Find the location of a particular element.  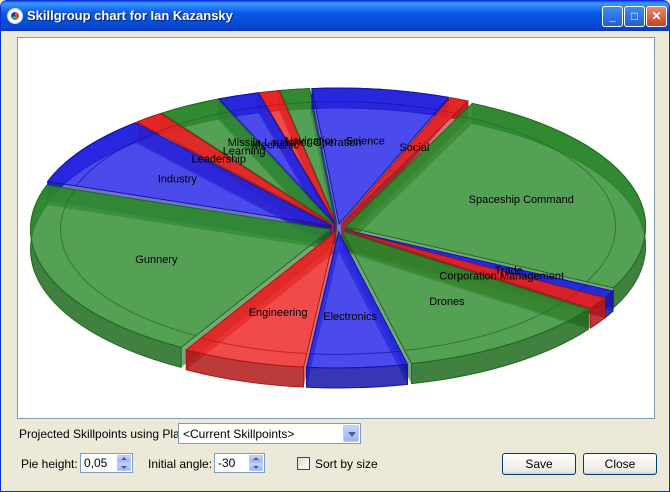

minimize-icon: _ is located at coordinates (612, 16).